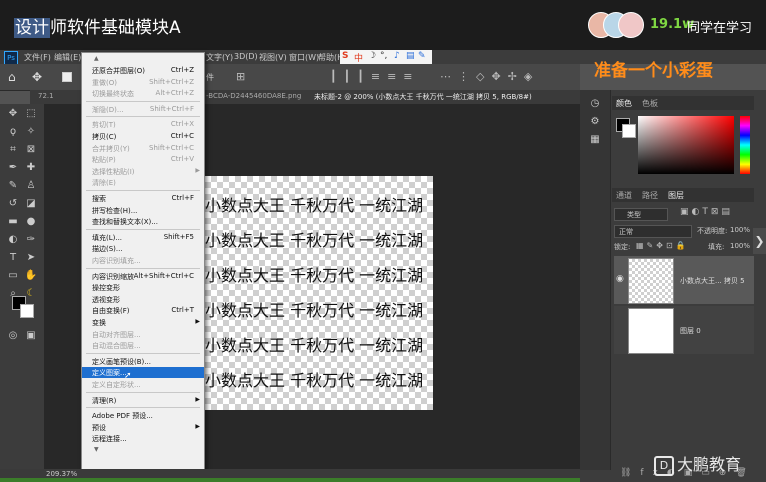 This screenshot has width=766, height=482. Describe the element at coordinates (143, 136) in the screenshot. I see `edit-menu-item: 拷贝(C) Ctrl+C` at that location.